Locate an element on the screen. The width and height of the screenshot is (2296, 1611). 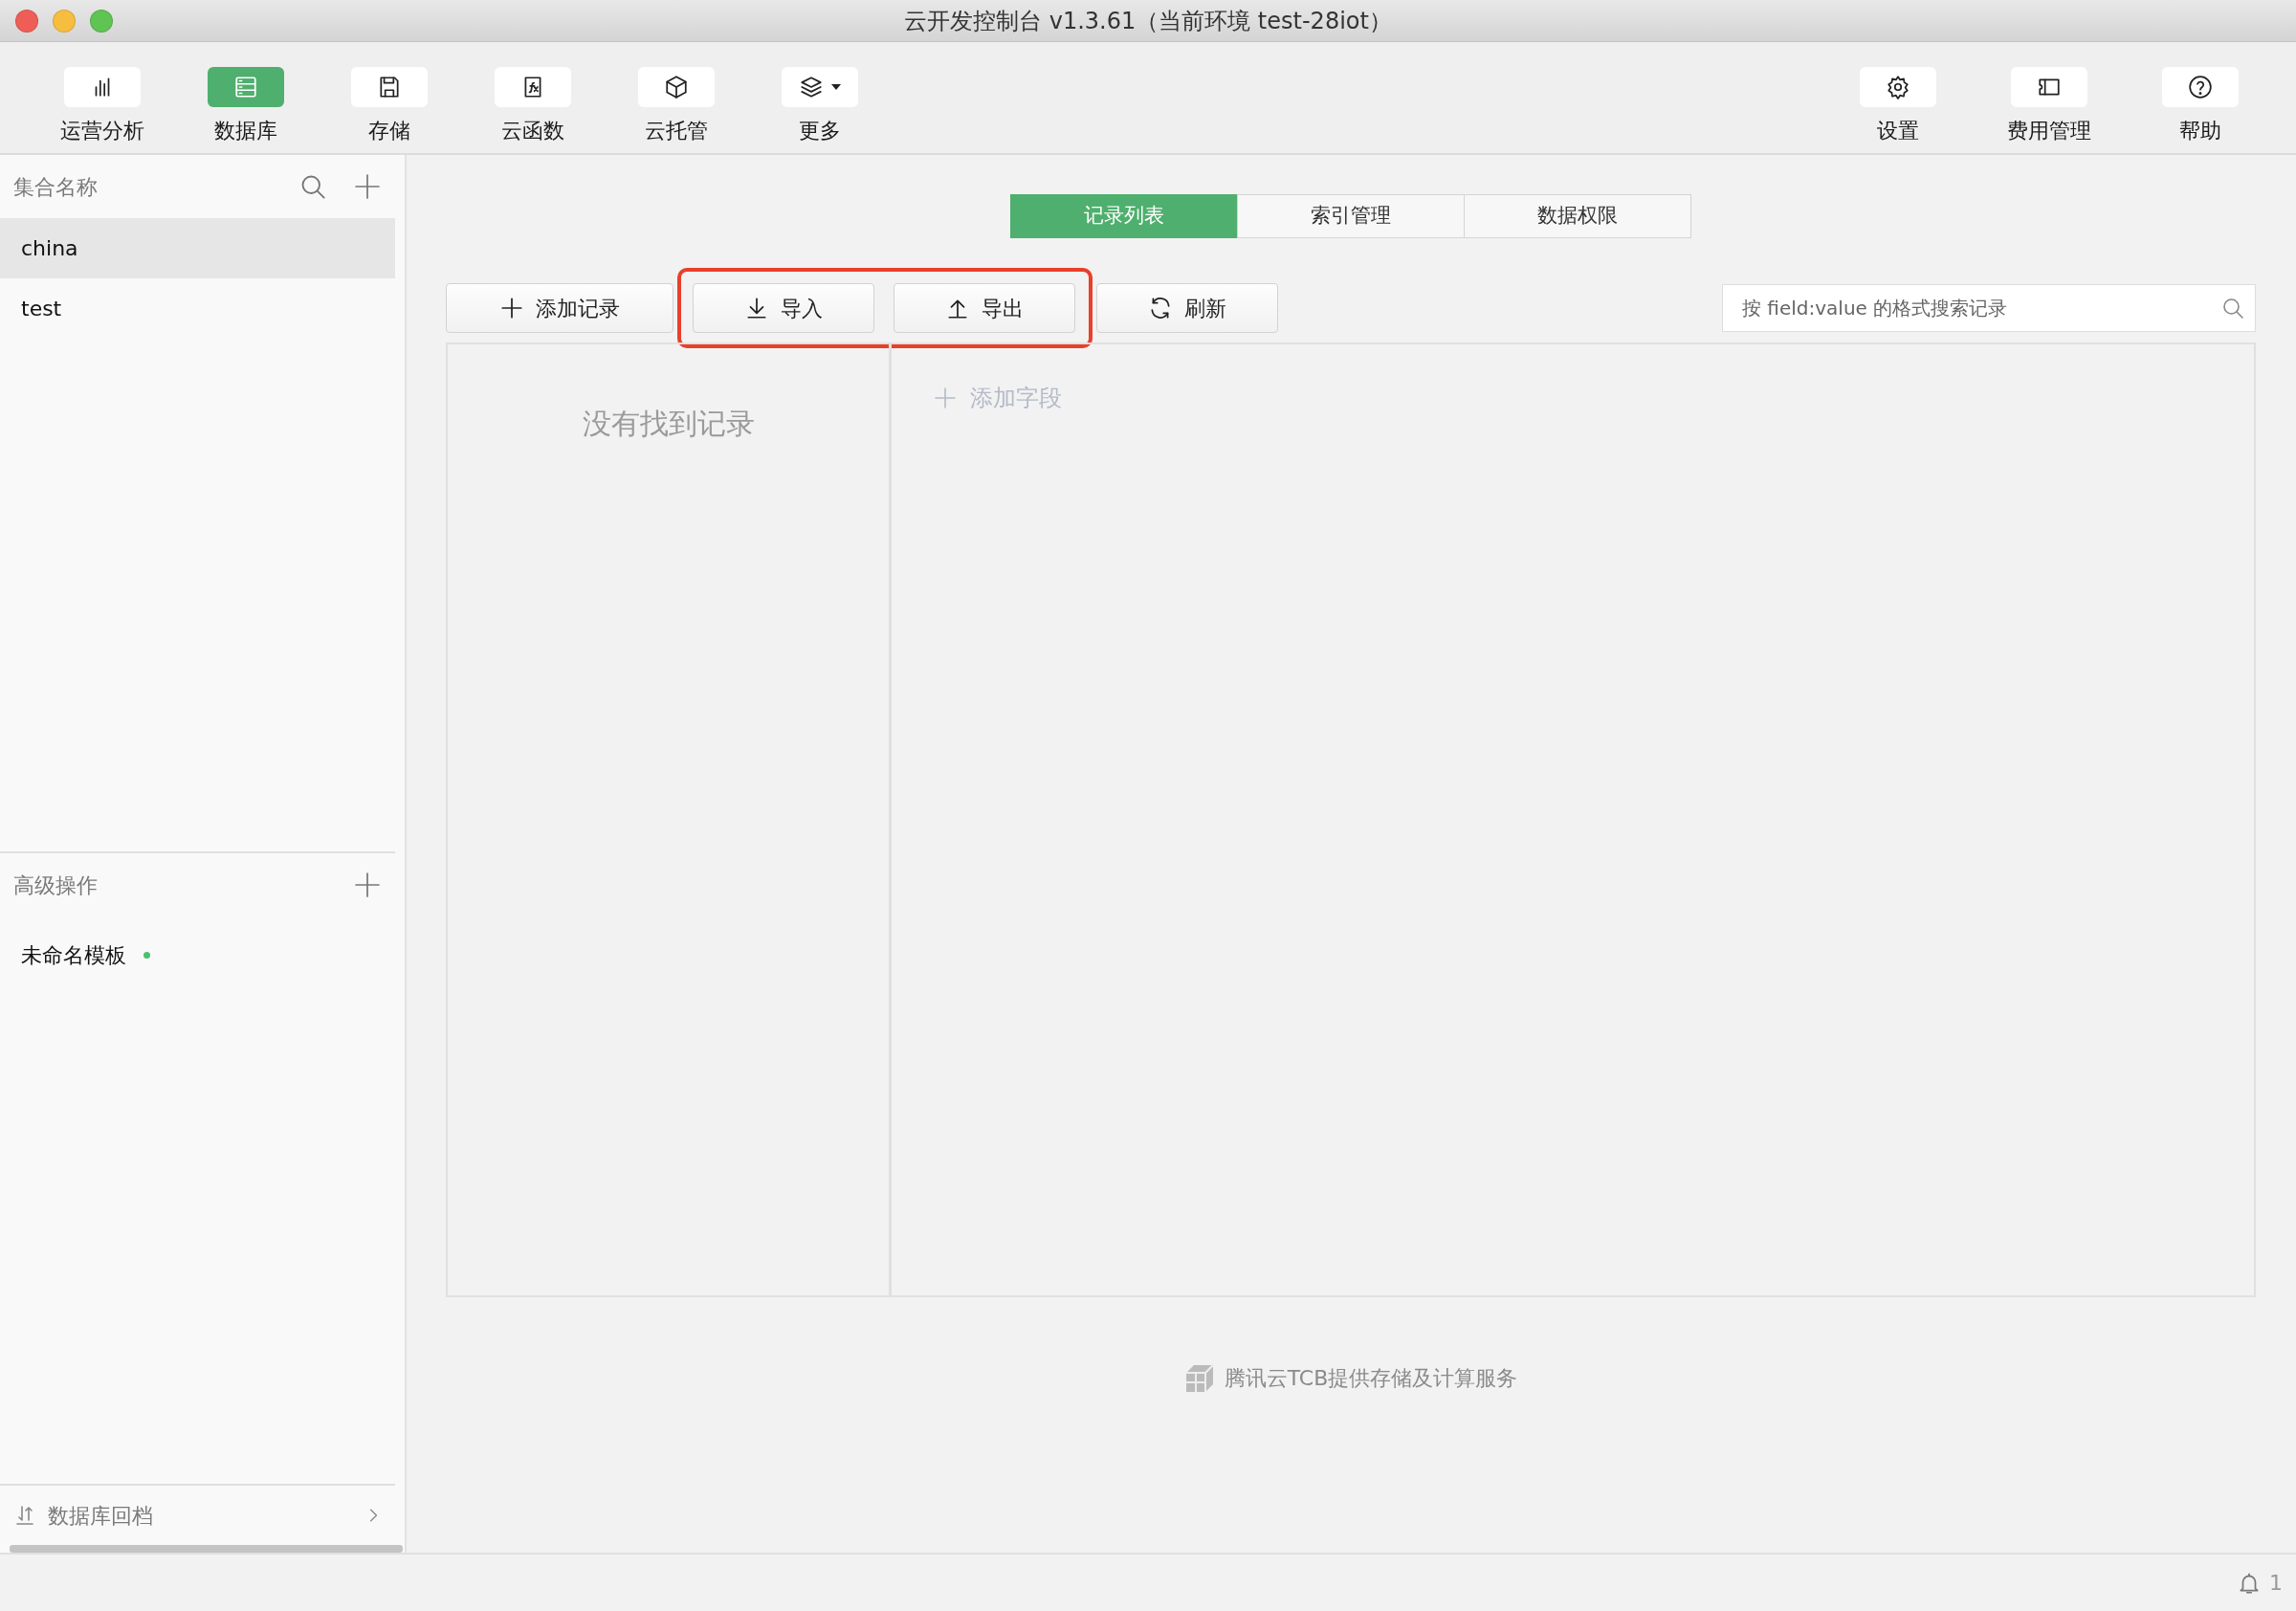
cube-grid-icon is located at coordinates (1199, 1378).